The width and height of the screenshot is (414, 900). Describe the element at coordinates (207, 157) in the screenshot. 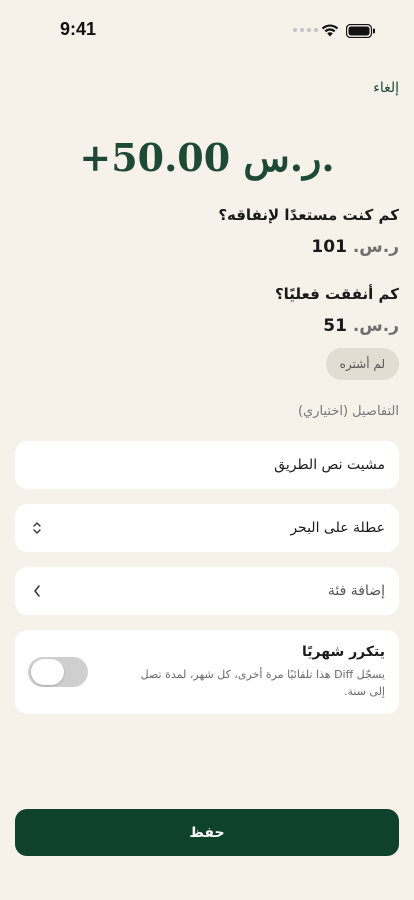

I see `amount-difference: +50.00 ر.س.` at that location.